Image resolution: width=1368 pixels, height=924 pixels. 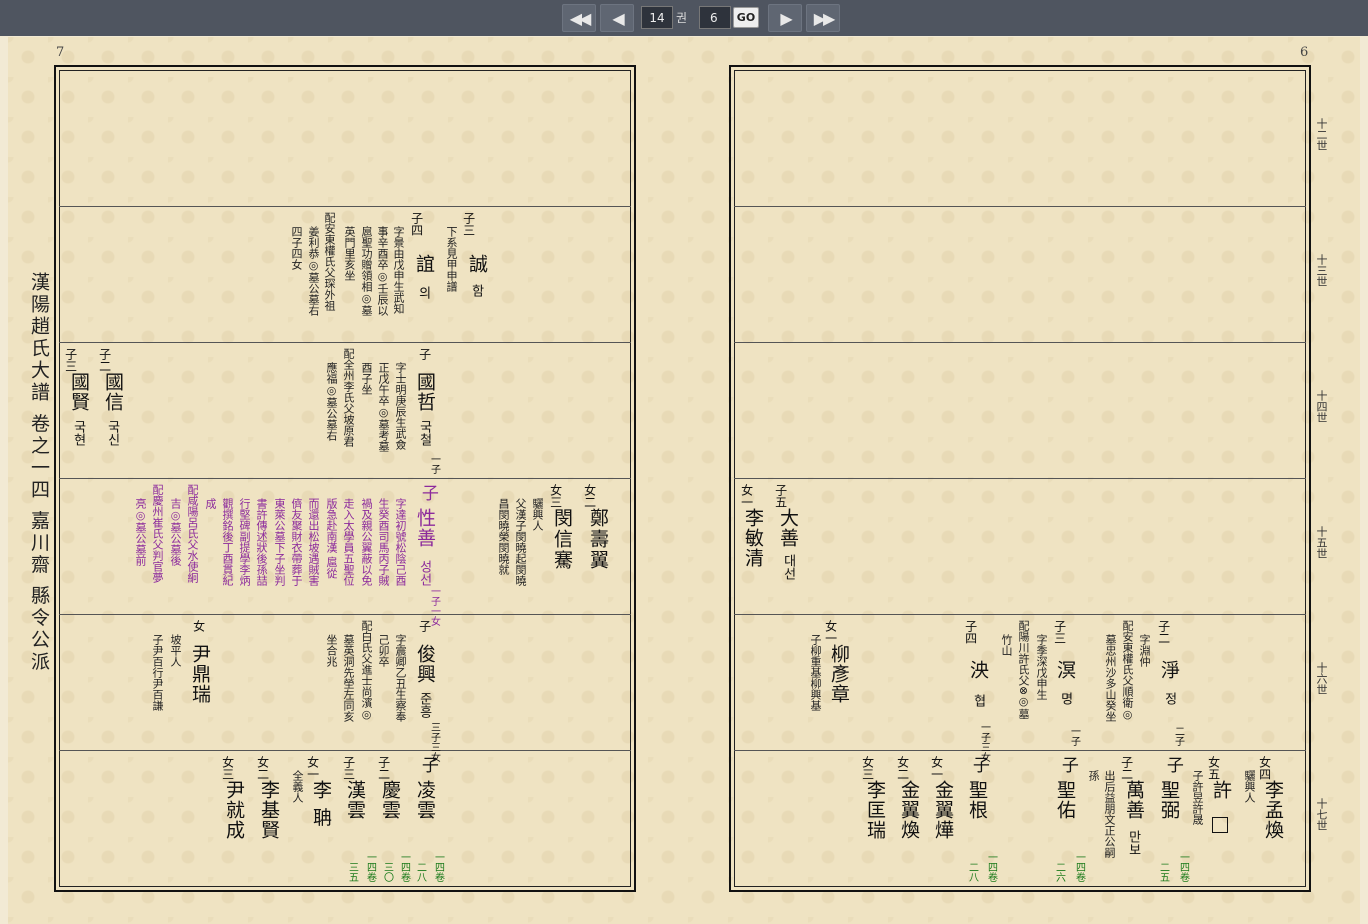 What do you see at coordinates (1041, 667) in the screenshot?
I see `detail-text: 字季深戊申生` at bounding box center [1041, 667].